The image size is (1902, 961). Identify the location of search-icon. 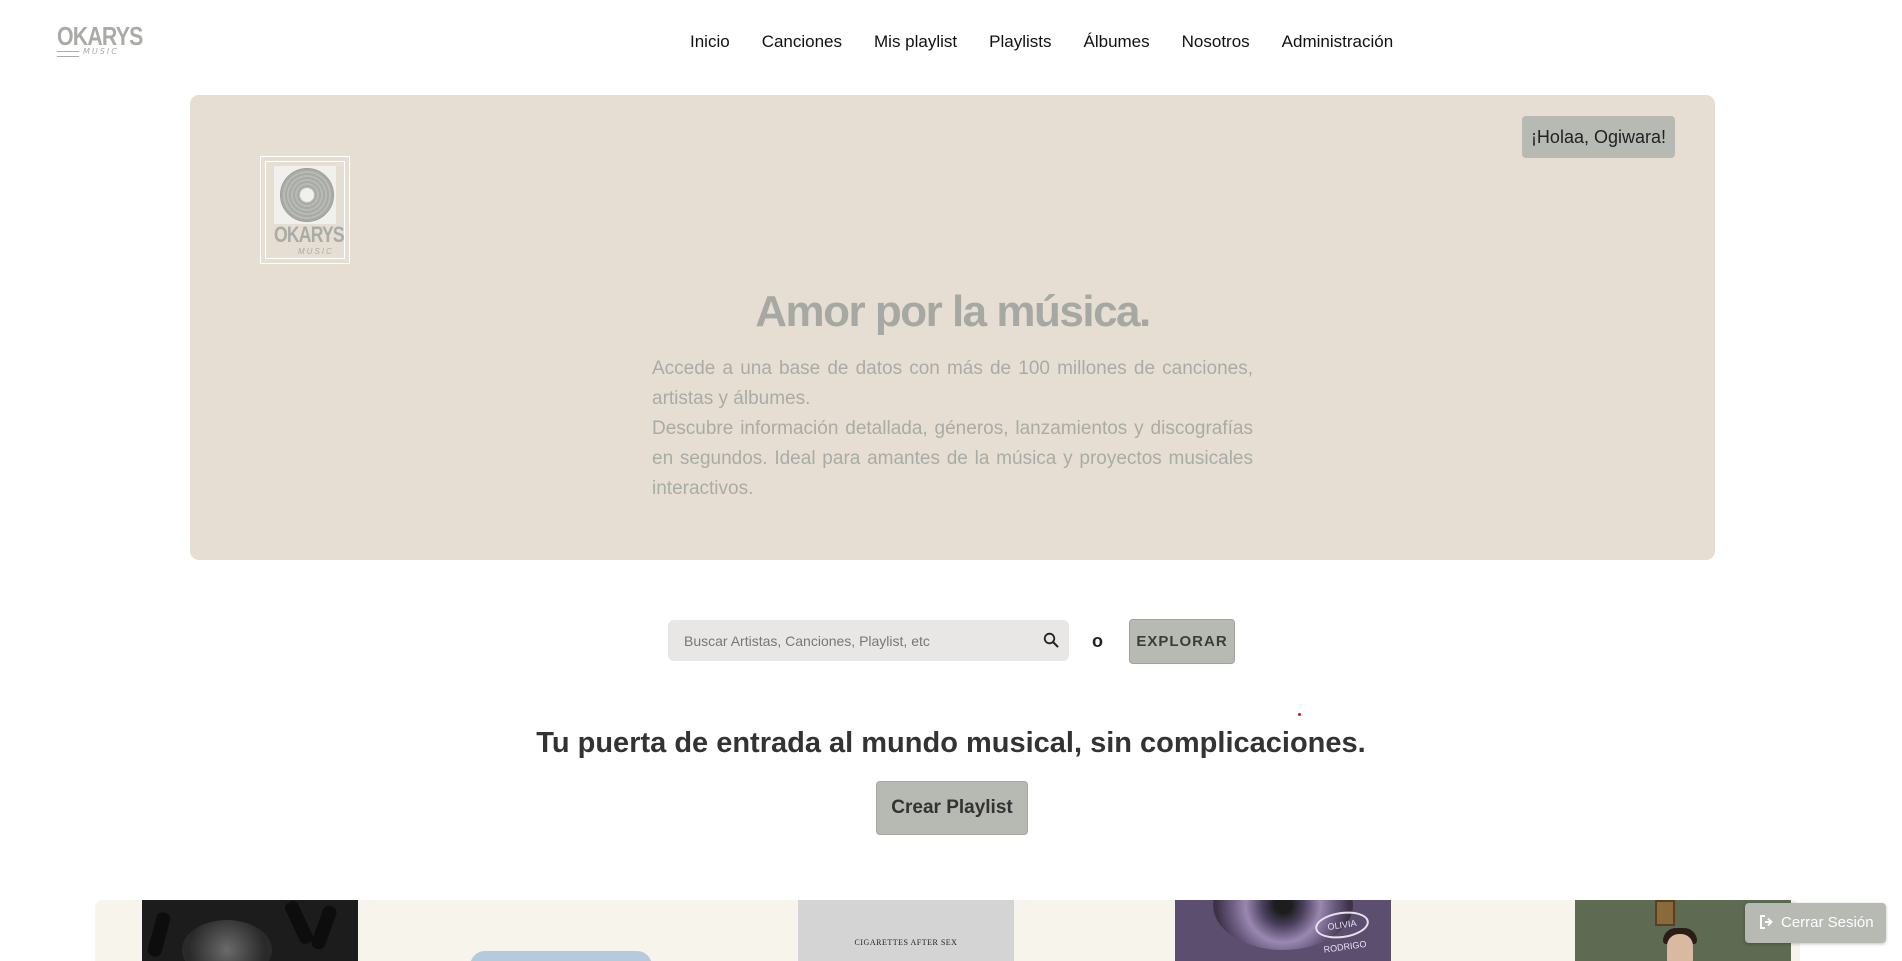
(1051, 640).